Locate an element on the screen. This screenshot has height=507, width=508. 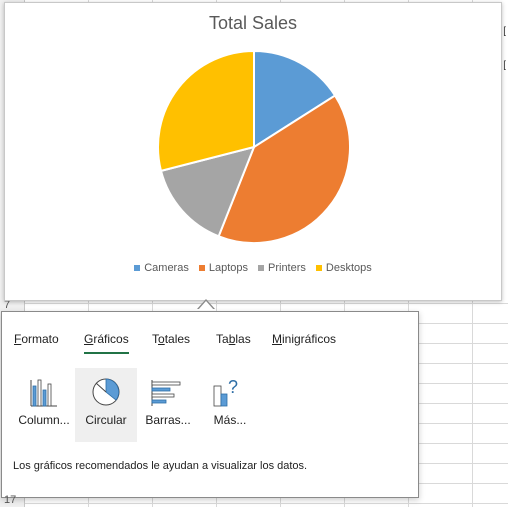
legend-swatch-desktops is located at coordinates (318, 268).